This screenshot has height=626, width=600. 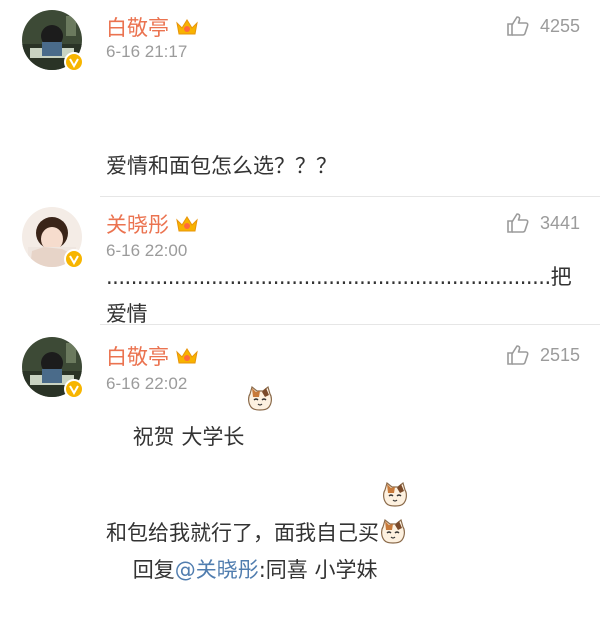 What do you see at coordinates (137, 225) in the screenshot?
I see `username-label: 关晓彤` at bounding box center [137, 225].